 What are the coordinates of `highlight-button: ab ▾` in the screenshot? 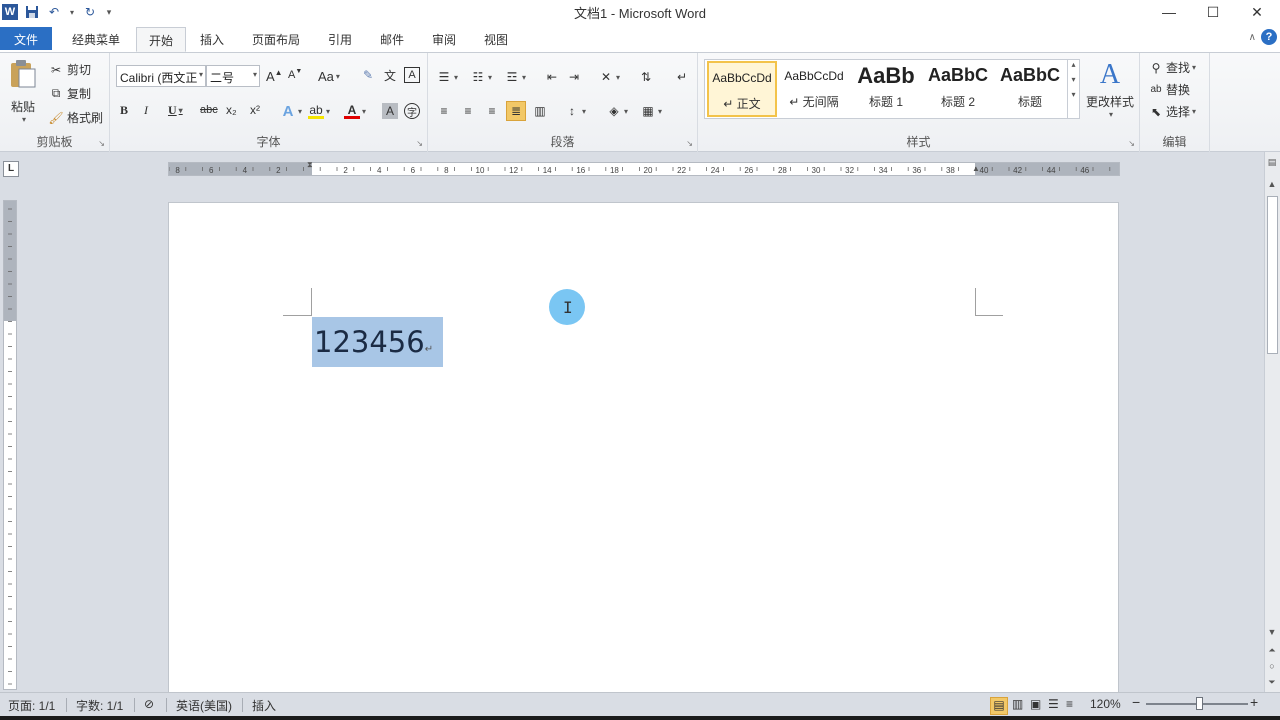 It's located at (319, 111).